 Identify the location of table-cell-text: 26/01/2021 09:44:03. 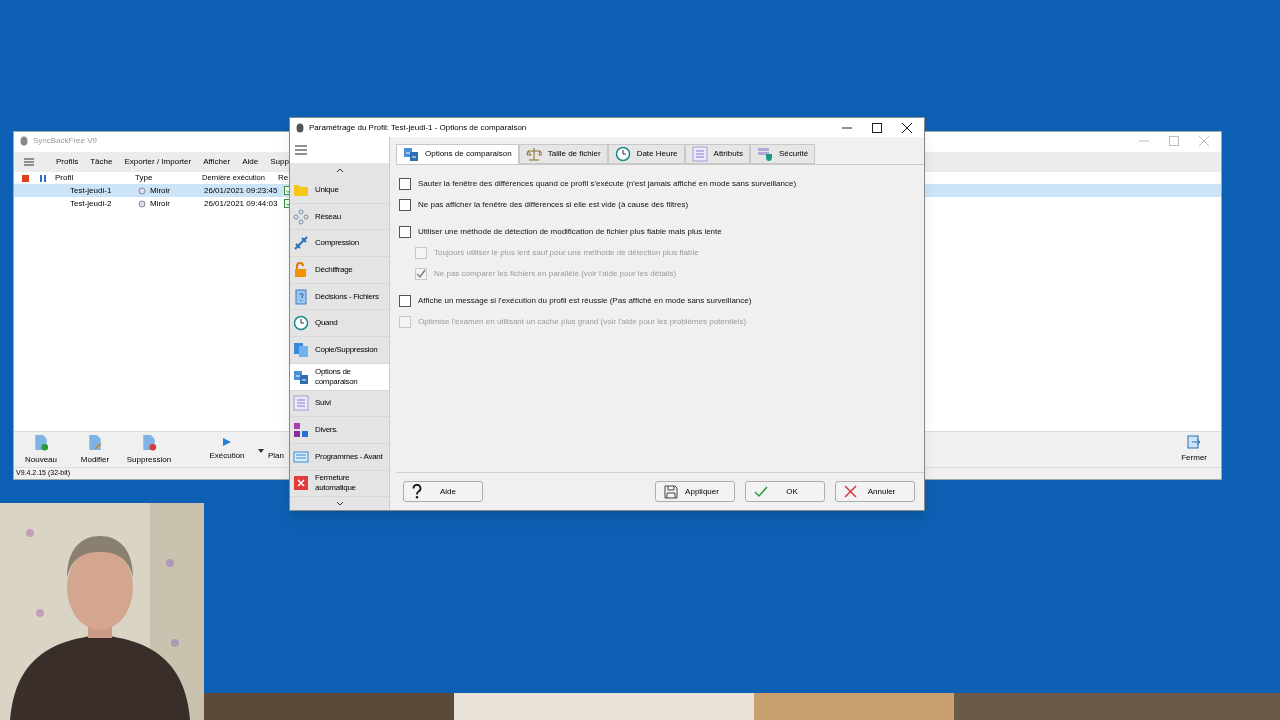
(241, 203).